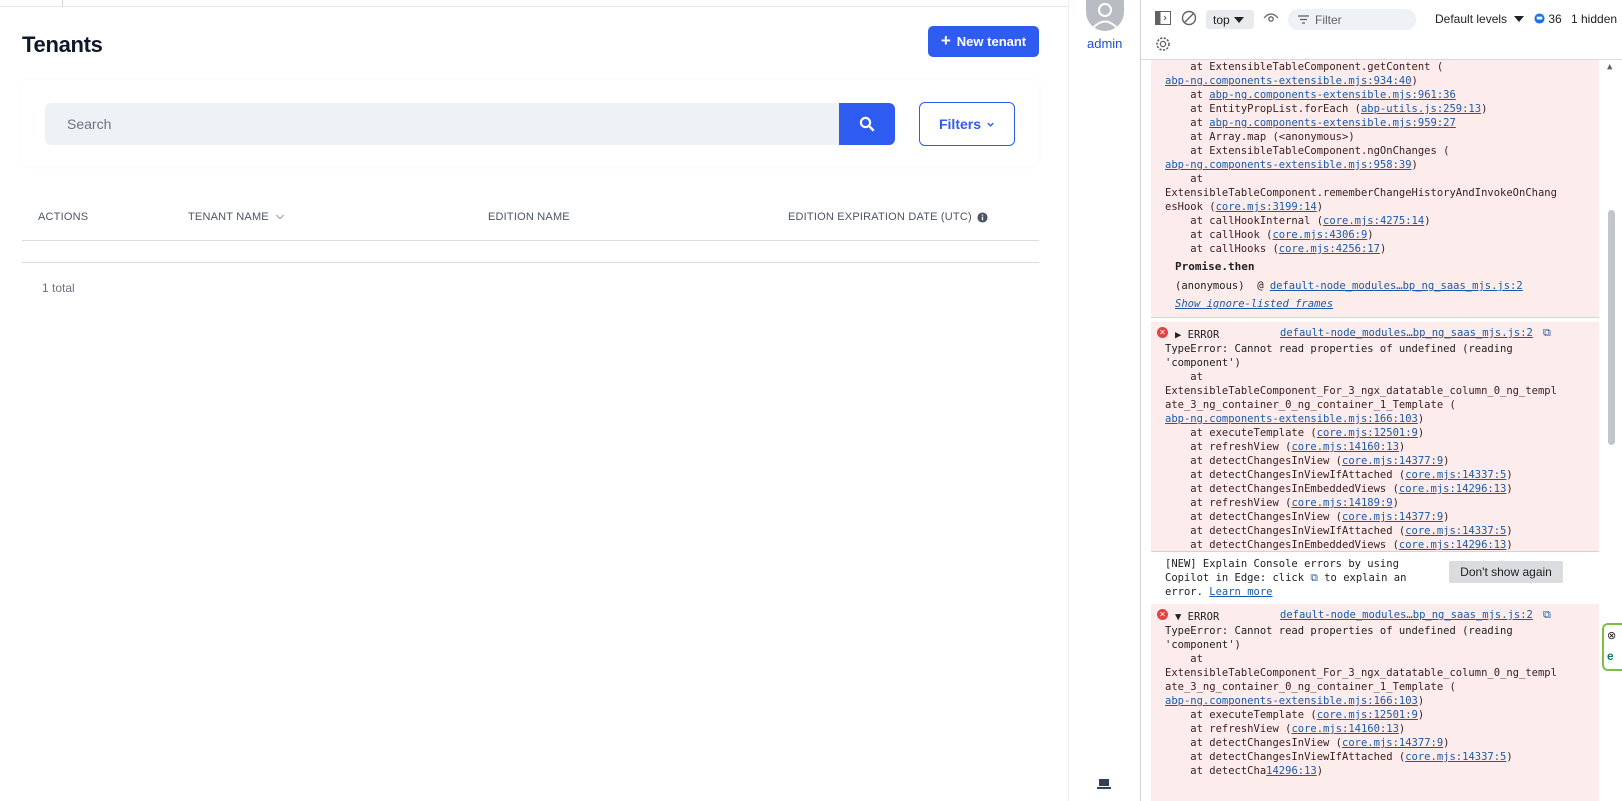 This screenshot has width=1622, height=801. Describe the element at coordinates (945, 40) in the screenshot. I see `plus-icon: +` at that location.